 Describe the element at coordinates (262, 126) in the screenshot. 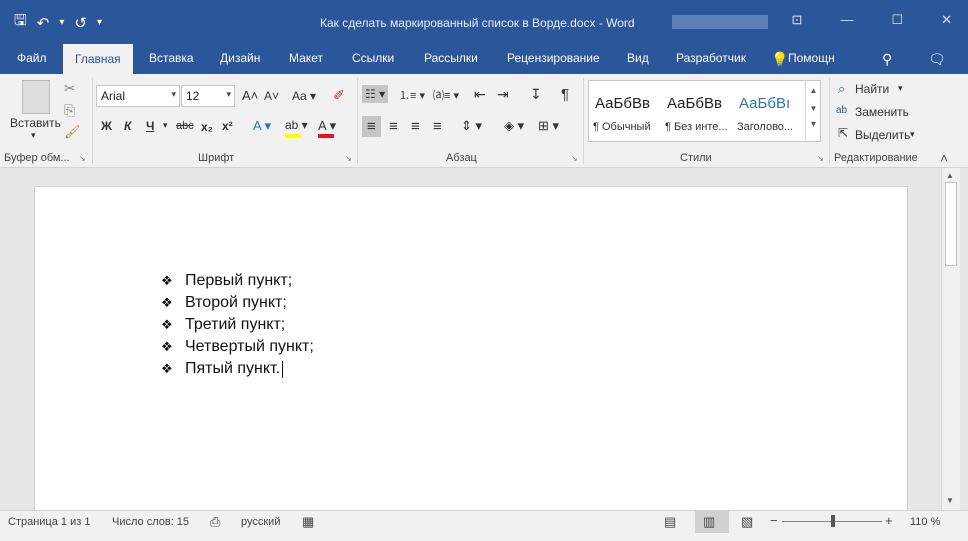

I see `text-effects-icon: A ▾` at that location.